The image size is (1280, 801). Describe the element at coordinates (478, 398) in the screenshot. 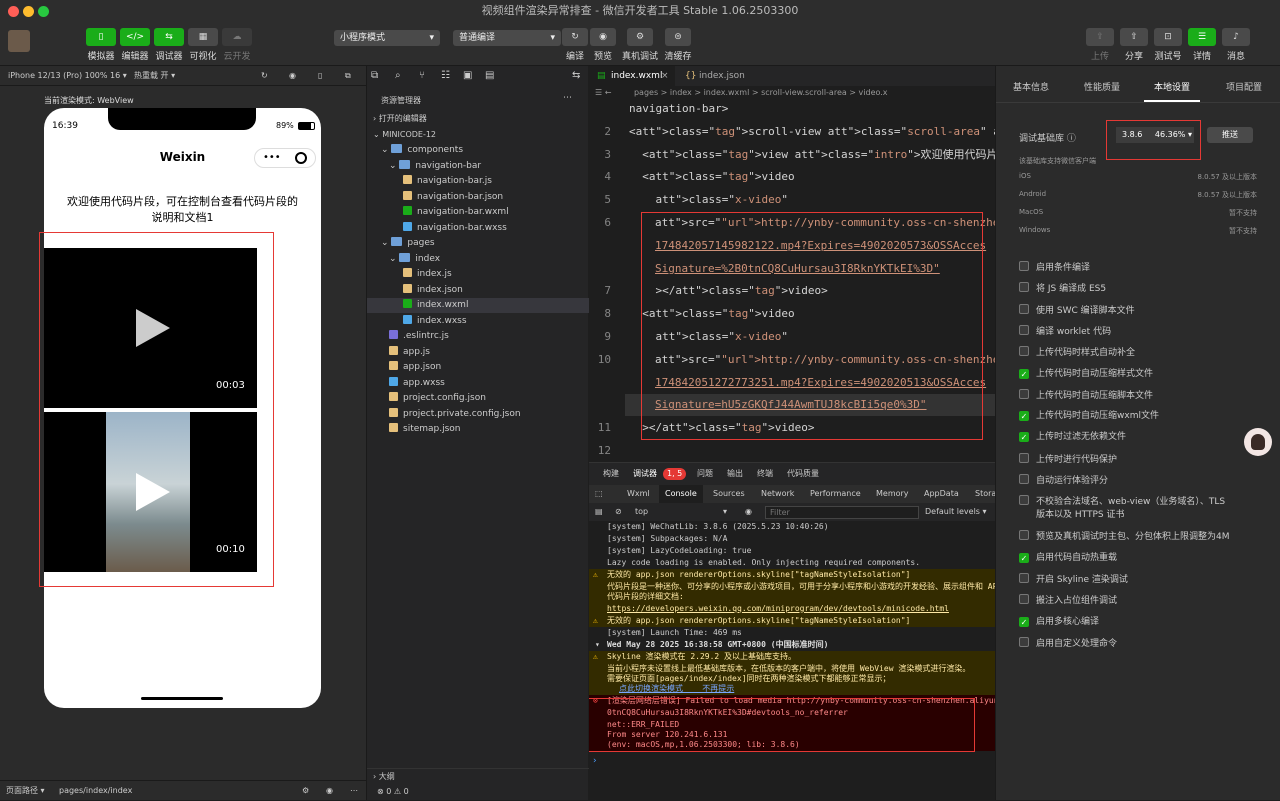

I see `file-tree-item: project.config.json` at that location.